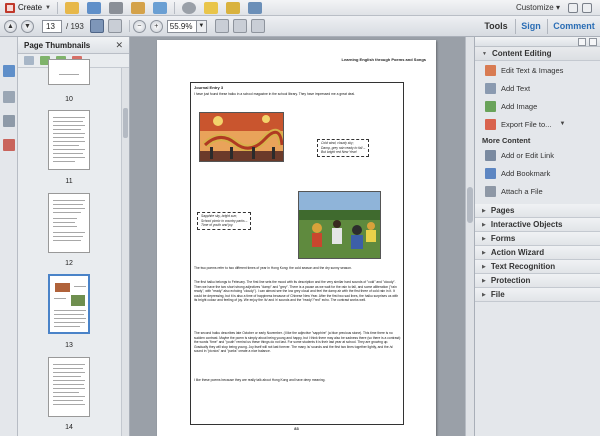 Image resolution: width=600 pixels, height=436 pixels. I want to click on thumbnails-scrollbar, so click(125, 252).